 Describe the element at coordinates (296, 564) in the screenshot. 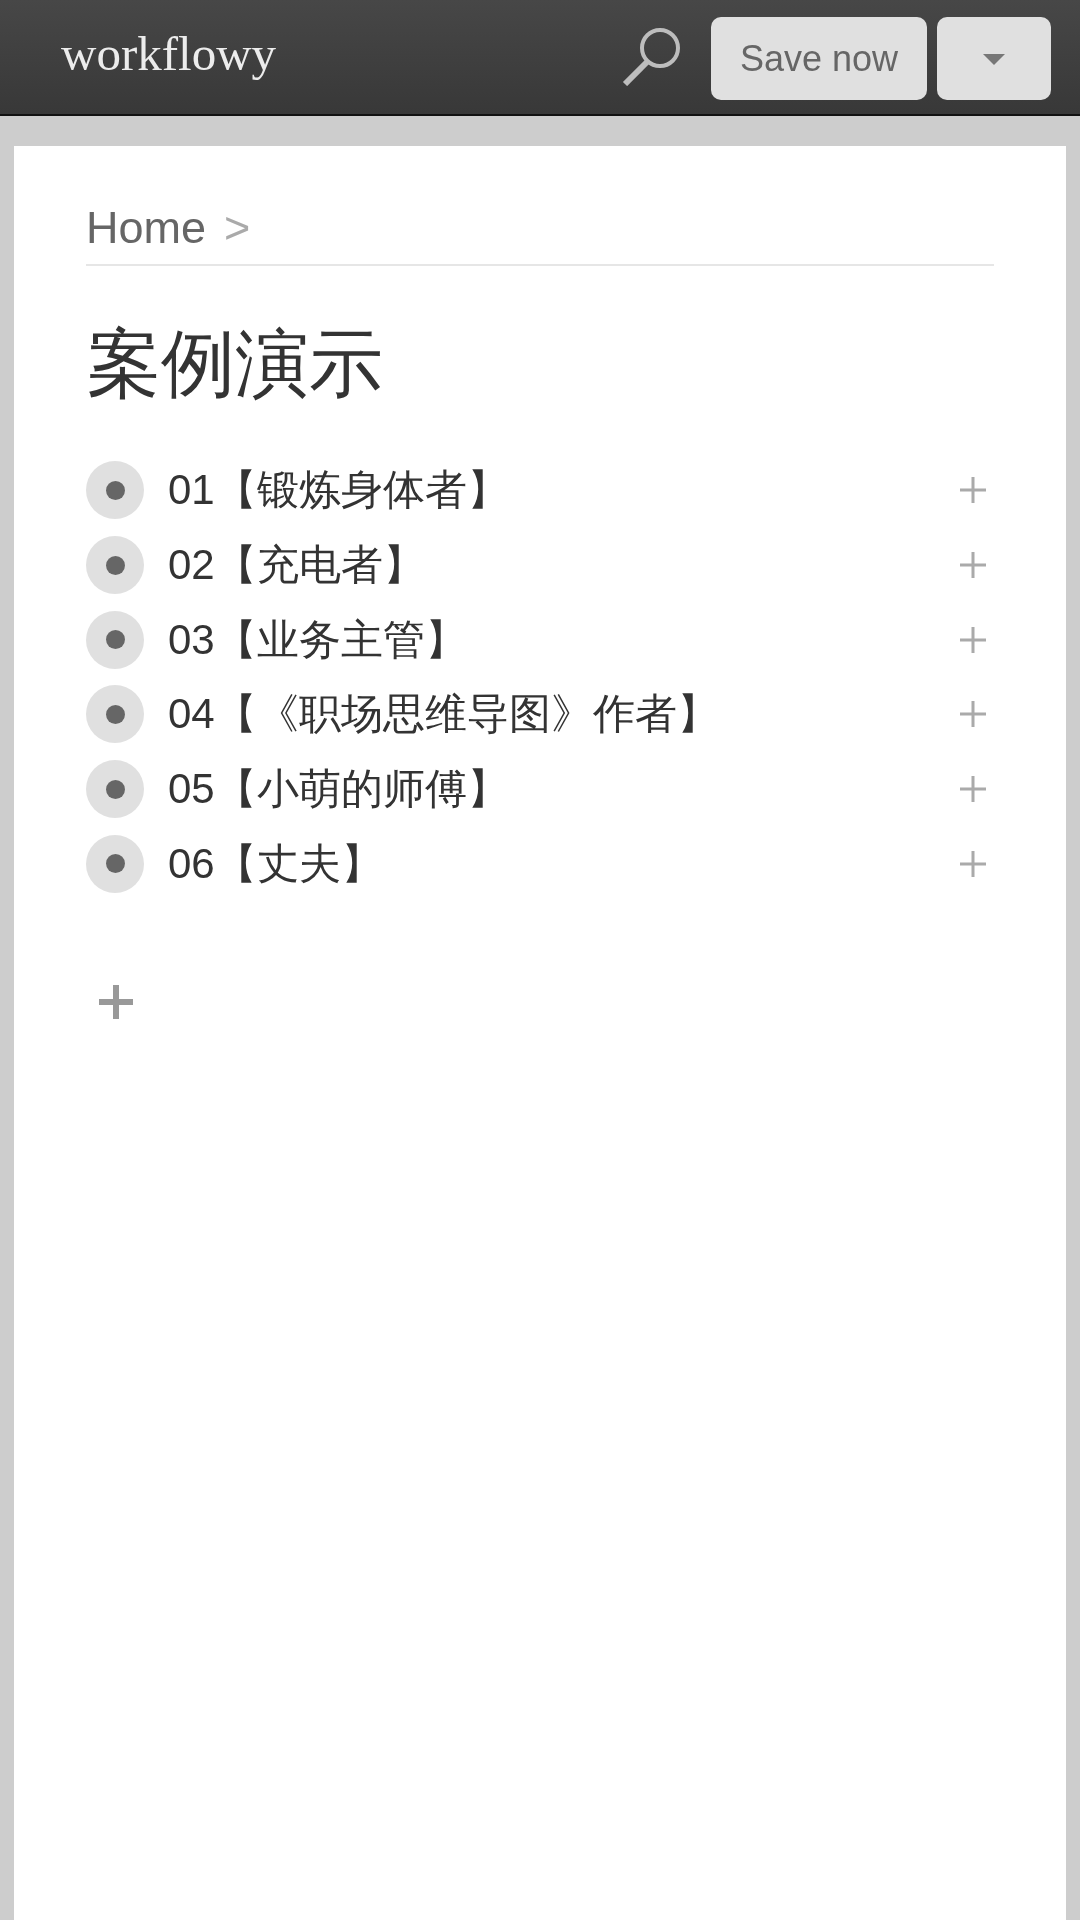

I see `item-text: 02【充电者】` at that location.